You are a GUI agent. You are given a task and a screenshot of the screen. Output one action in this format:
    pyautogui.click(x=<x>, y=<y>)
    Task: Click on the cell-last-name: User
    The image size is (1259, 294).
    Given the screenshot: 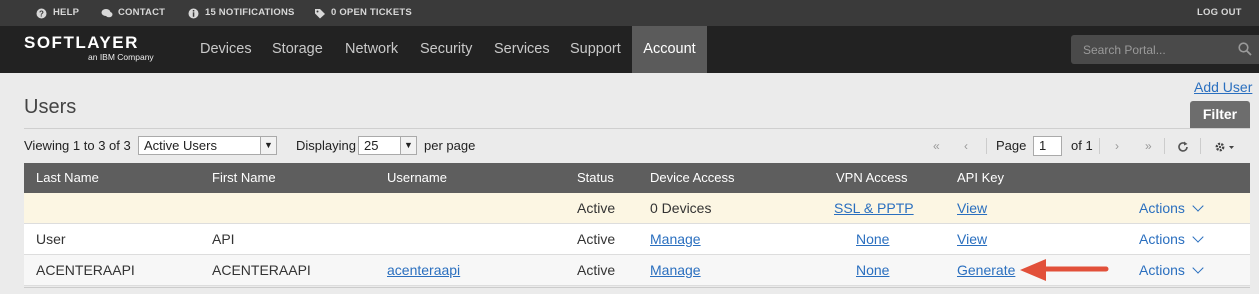 What is the action you would take?
    pyautogui.click(x=51, y=239)
    